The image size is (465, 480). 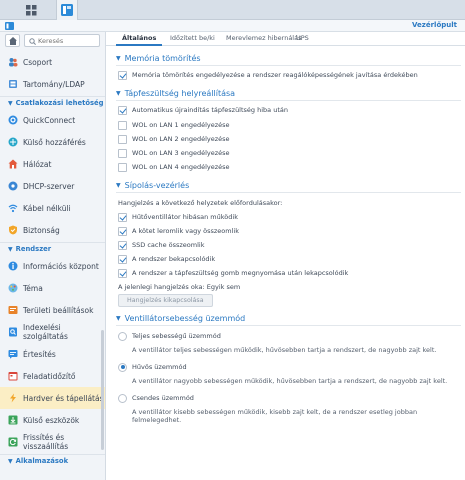 I want to click on sidebar-item-regional-options: Területi beállítások, so click(x=52, y=310).